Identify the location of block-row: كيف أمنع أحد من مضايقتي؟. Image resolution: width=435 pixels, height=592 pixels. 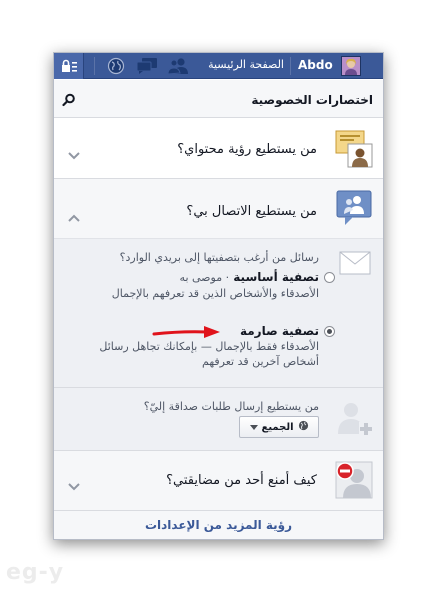
(218, 481).